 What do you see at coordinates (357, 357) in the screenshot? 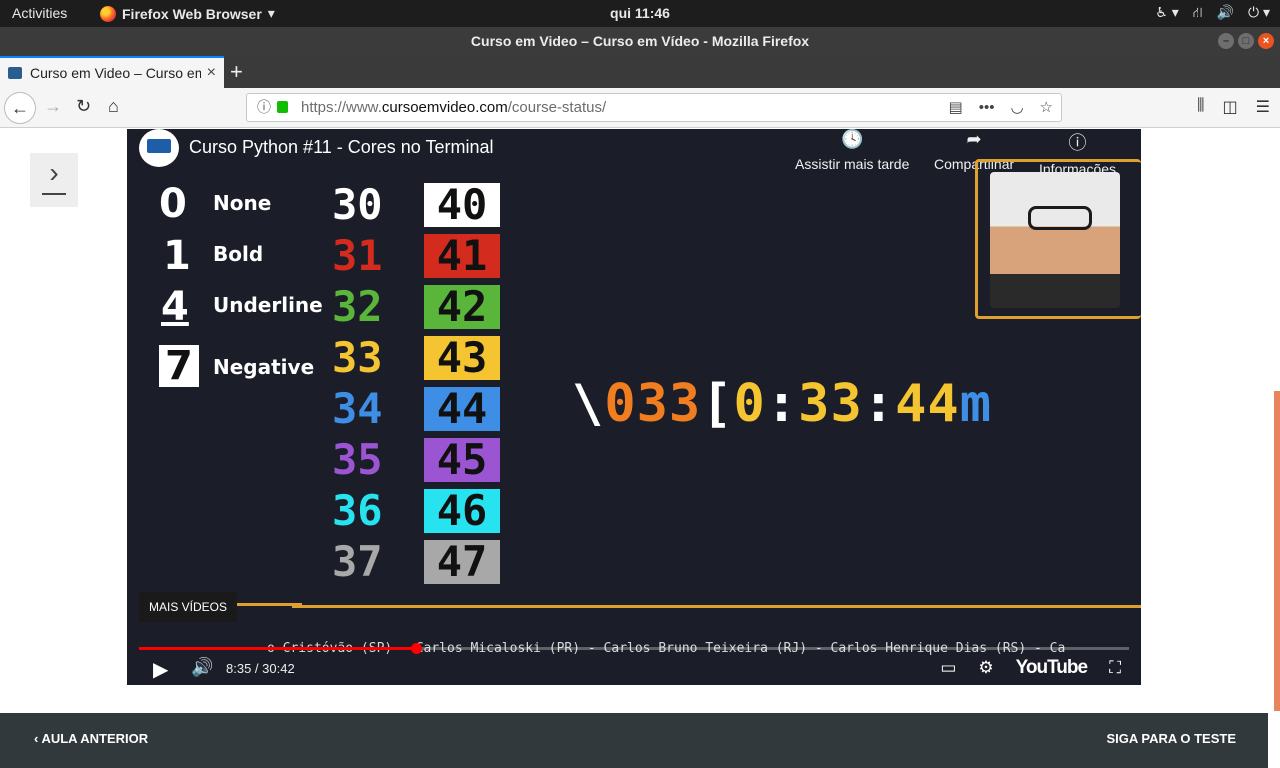
I see `fg-code: 33` at bounding box center [357, 357].